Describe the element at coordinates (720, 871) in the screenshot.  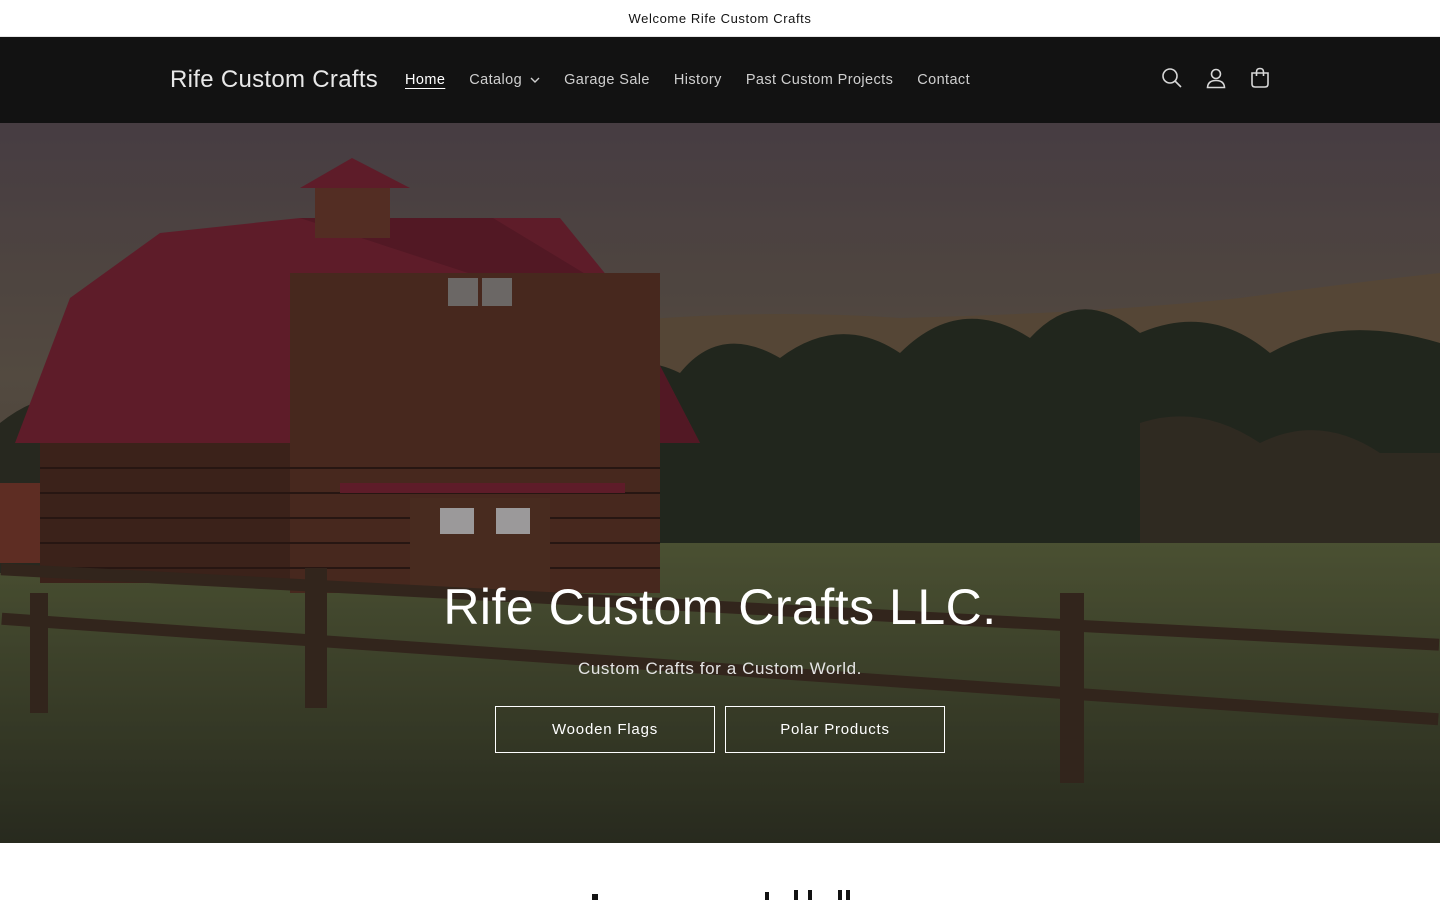
I see `next-section` at that location.